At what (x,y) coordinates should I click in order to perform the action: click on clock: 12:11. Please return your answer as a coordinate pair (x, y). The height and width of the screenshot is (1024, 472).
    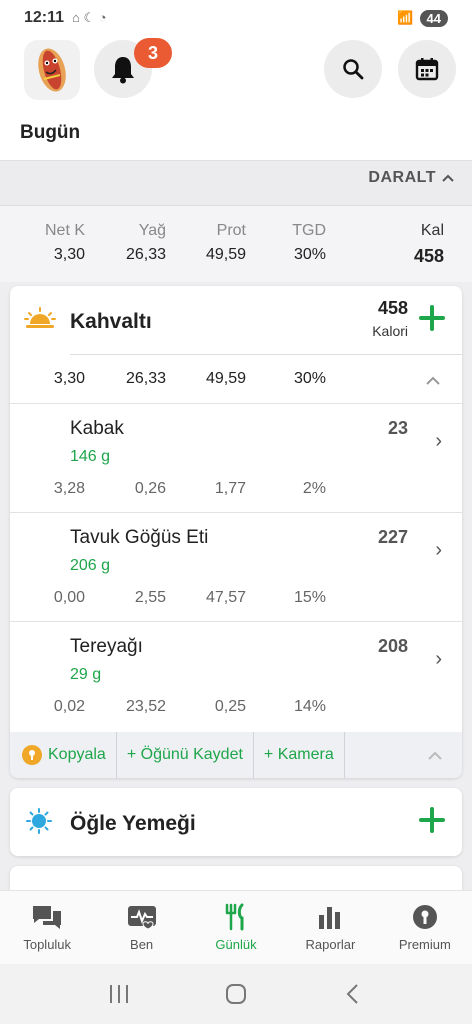
    Looking at the image, I should click on (44, 17).